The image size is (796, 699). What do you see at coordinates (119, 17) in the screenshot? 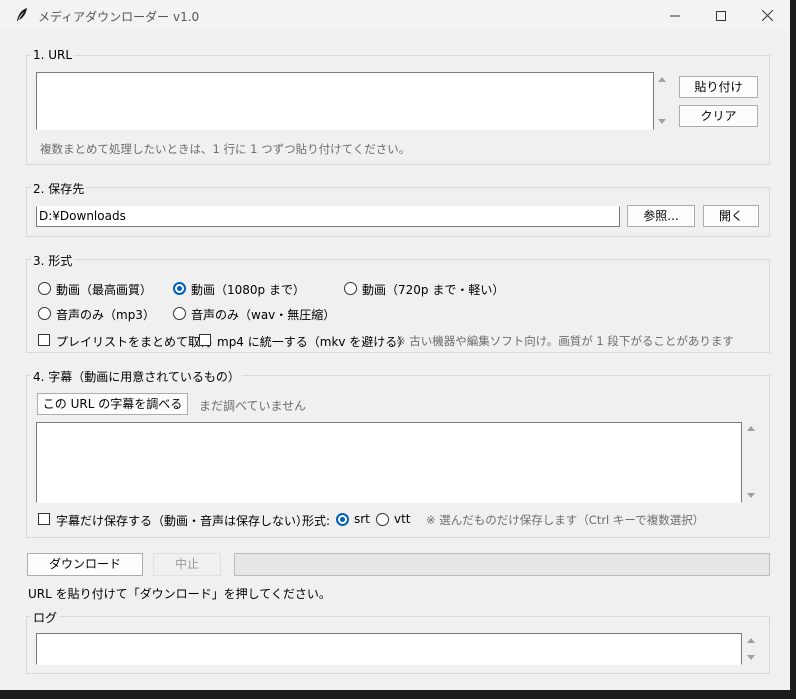
I see `window-title: メディアダウンローダー v1.0` at bounding box center [119, 17].